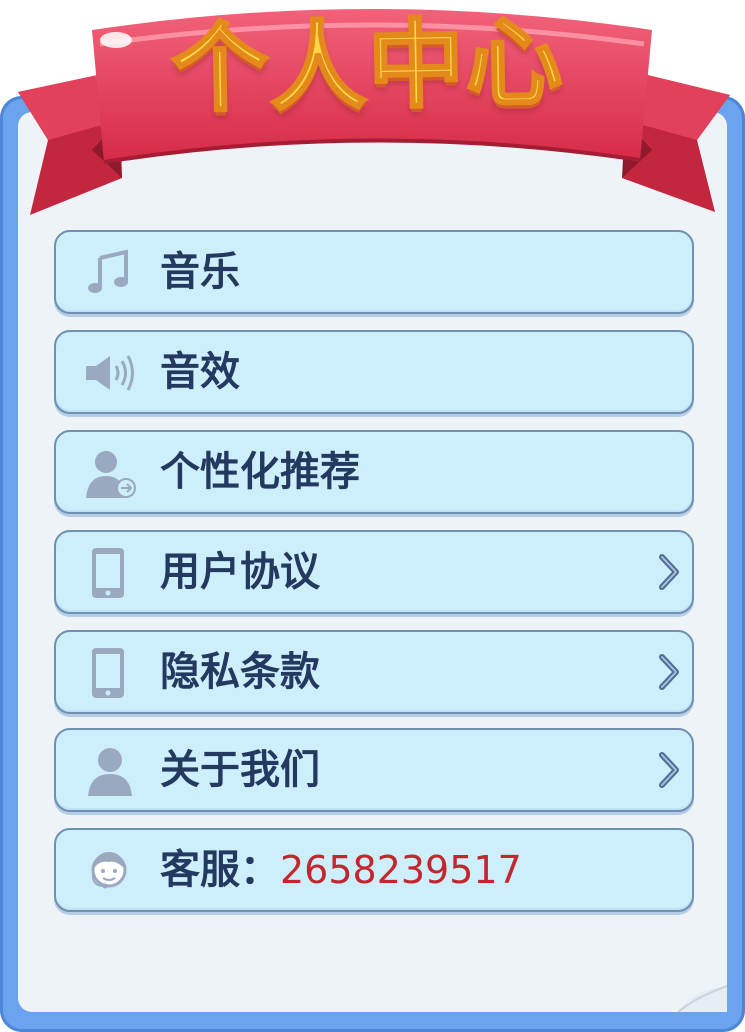 The width and height of the screenshot is (745, 1032). What do you see at coordinates (220, 870) in the screenshot?
I see `customer-service-text: 客服：` at bounding box center [220, 870].